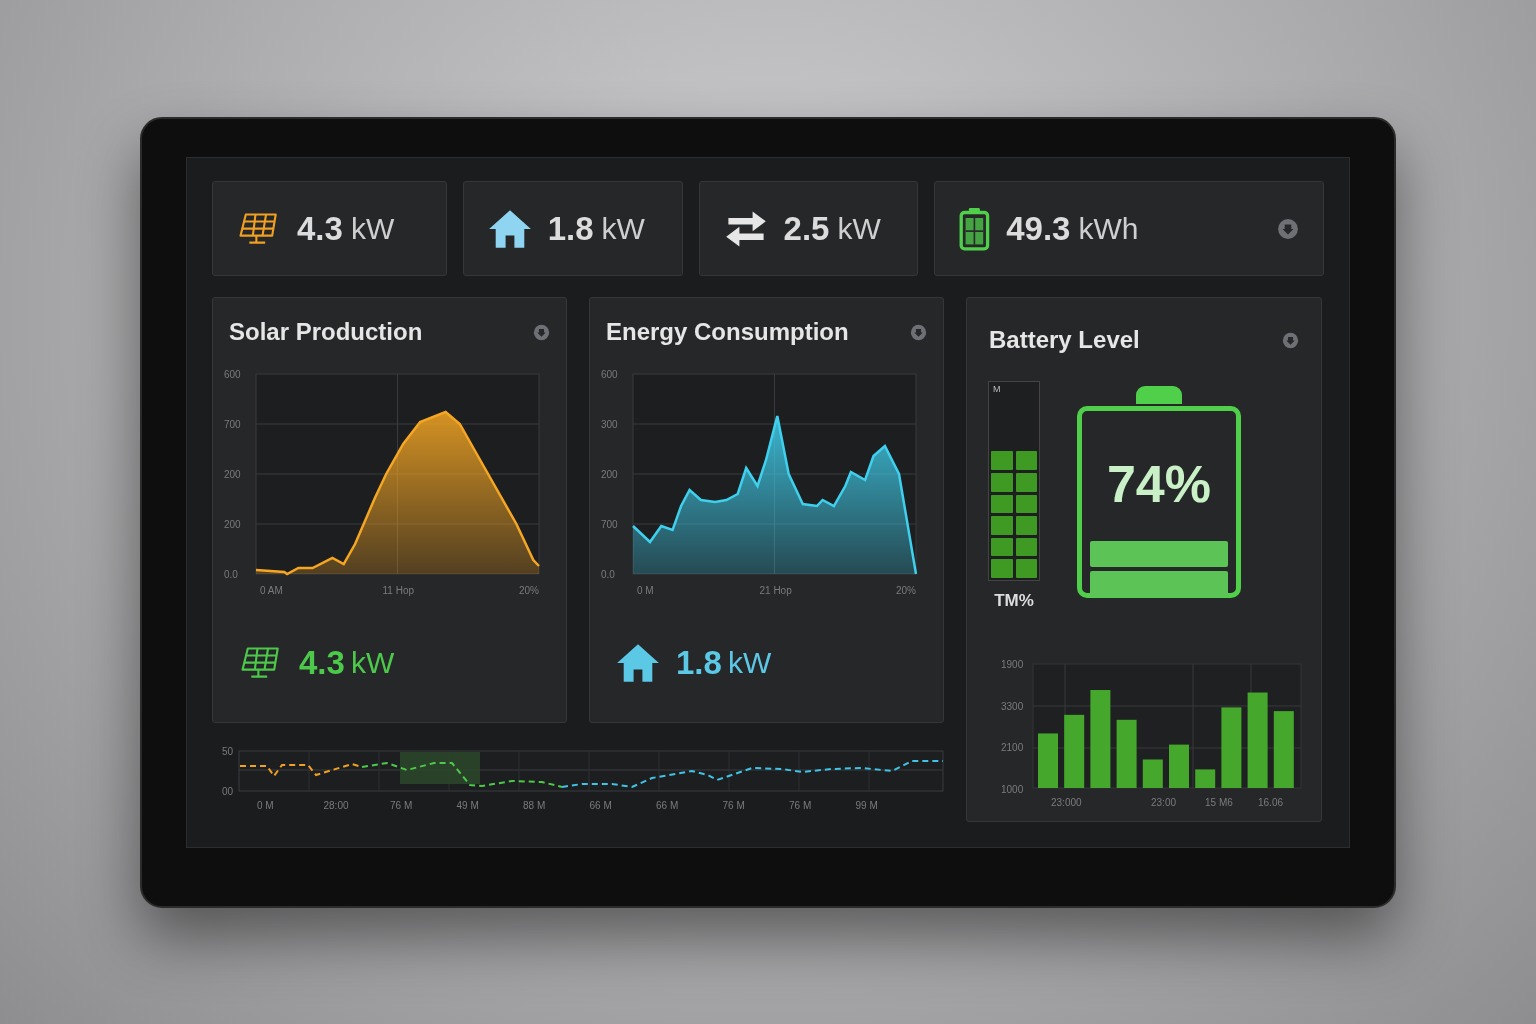 The image size is (1536, 1024). What do you see at coordinates (1064, 340) in the screenshot?
I see `card-title: Battery Level` at bounding box center [1064, 340].